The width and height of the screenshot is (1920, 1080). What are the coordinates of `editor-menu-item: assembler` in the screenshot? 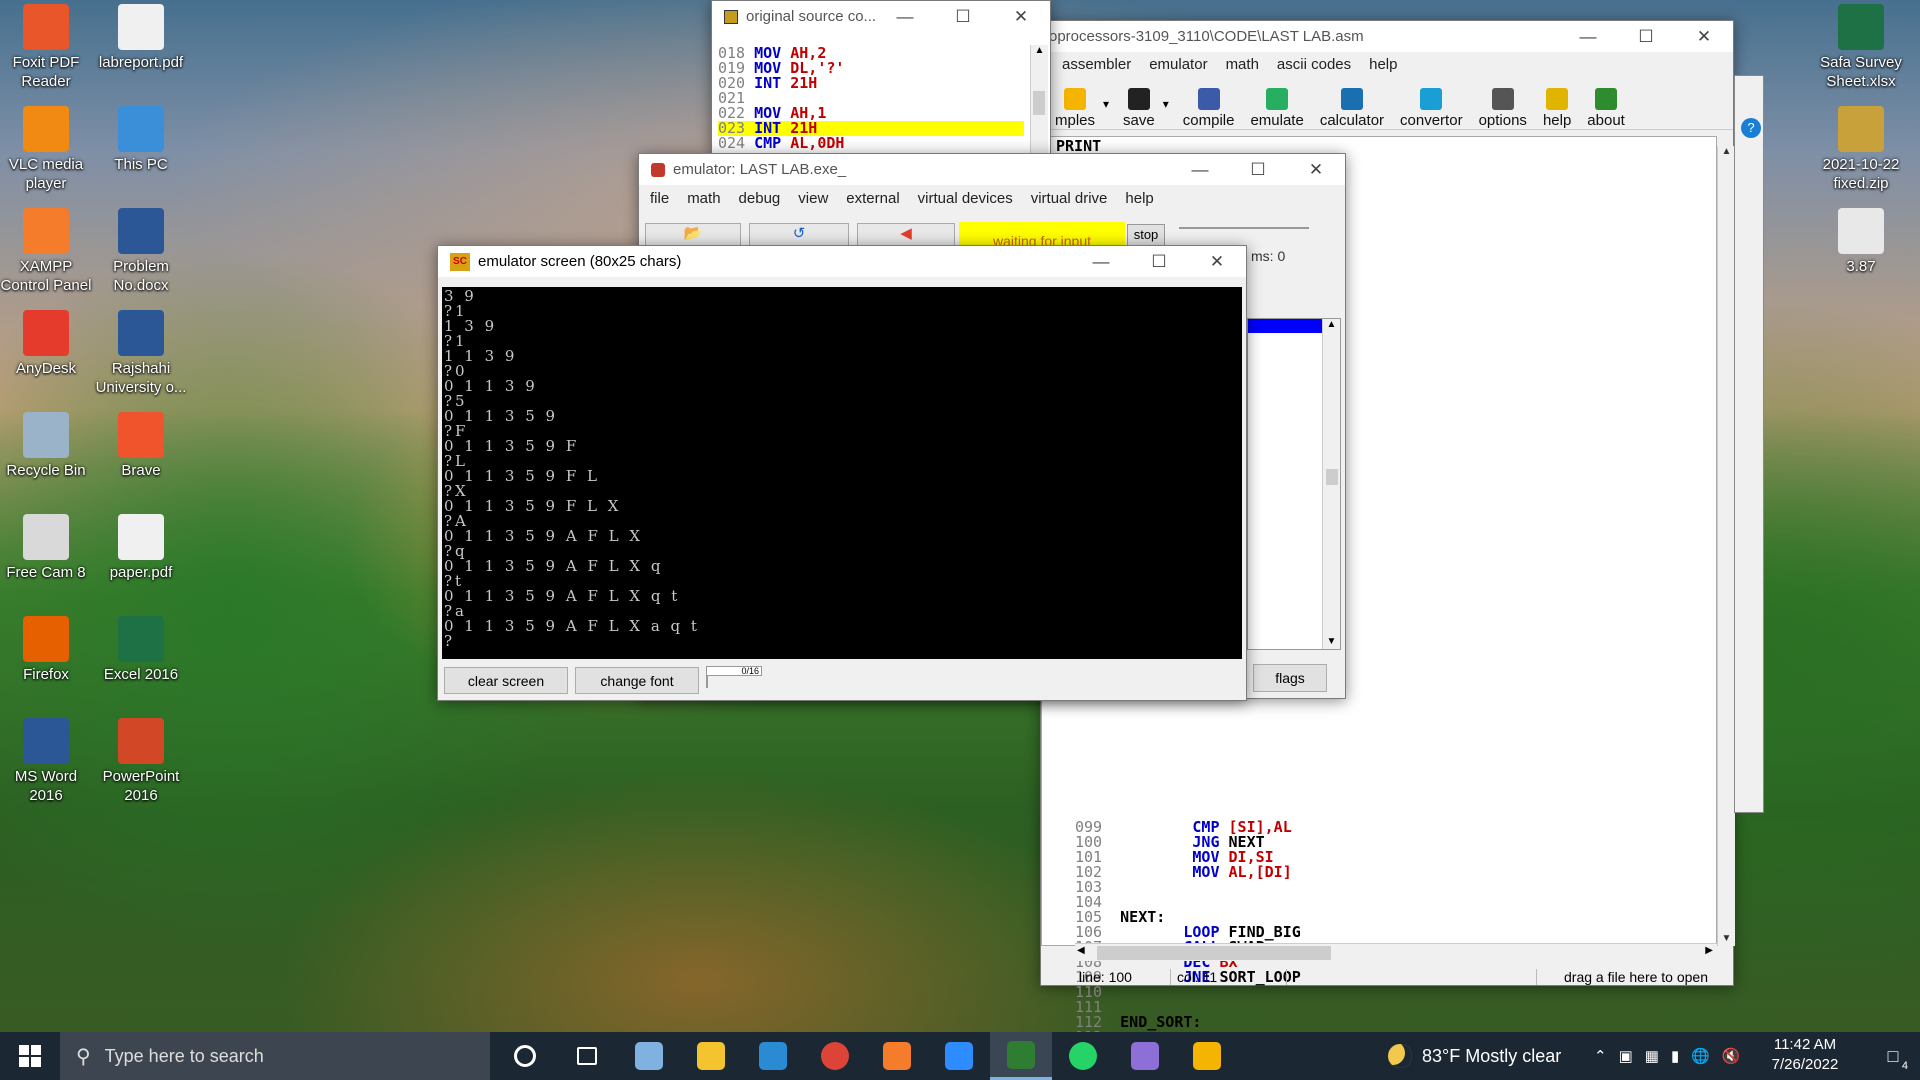 It's located at (1096, 64).